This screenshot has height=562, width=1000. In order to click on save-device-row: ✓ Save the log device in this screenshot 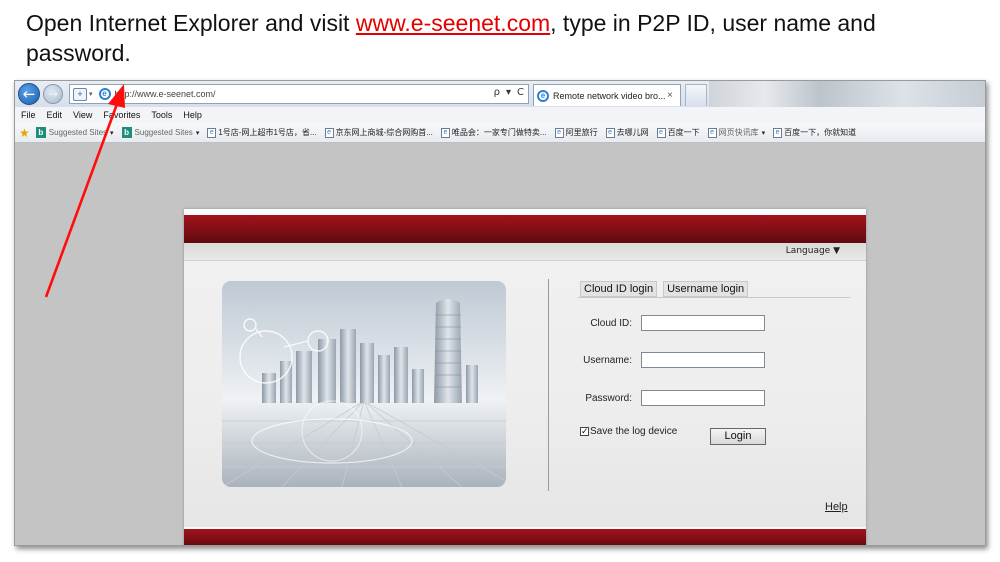, I will do `click(628, 431)`.